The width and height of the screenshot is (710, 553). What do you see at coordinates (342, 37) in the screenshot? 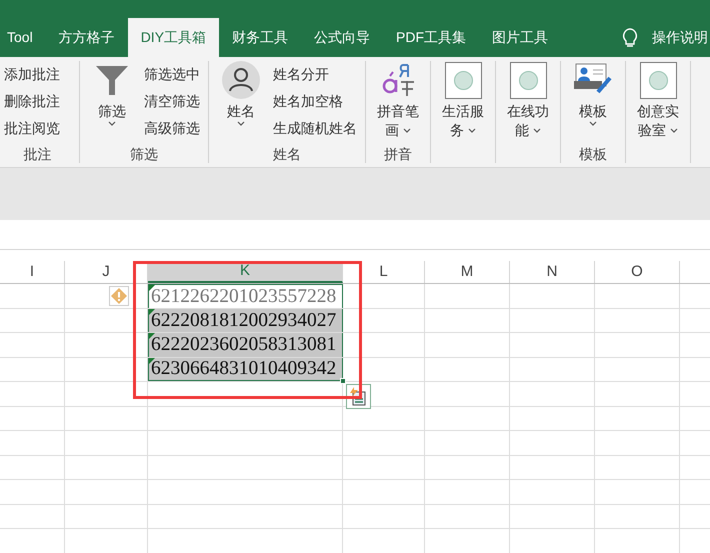
I see `ribbon-tab: 公式向导` at bounding box center [342, 37].